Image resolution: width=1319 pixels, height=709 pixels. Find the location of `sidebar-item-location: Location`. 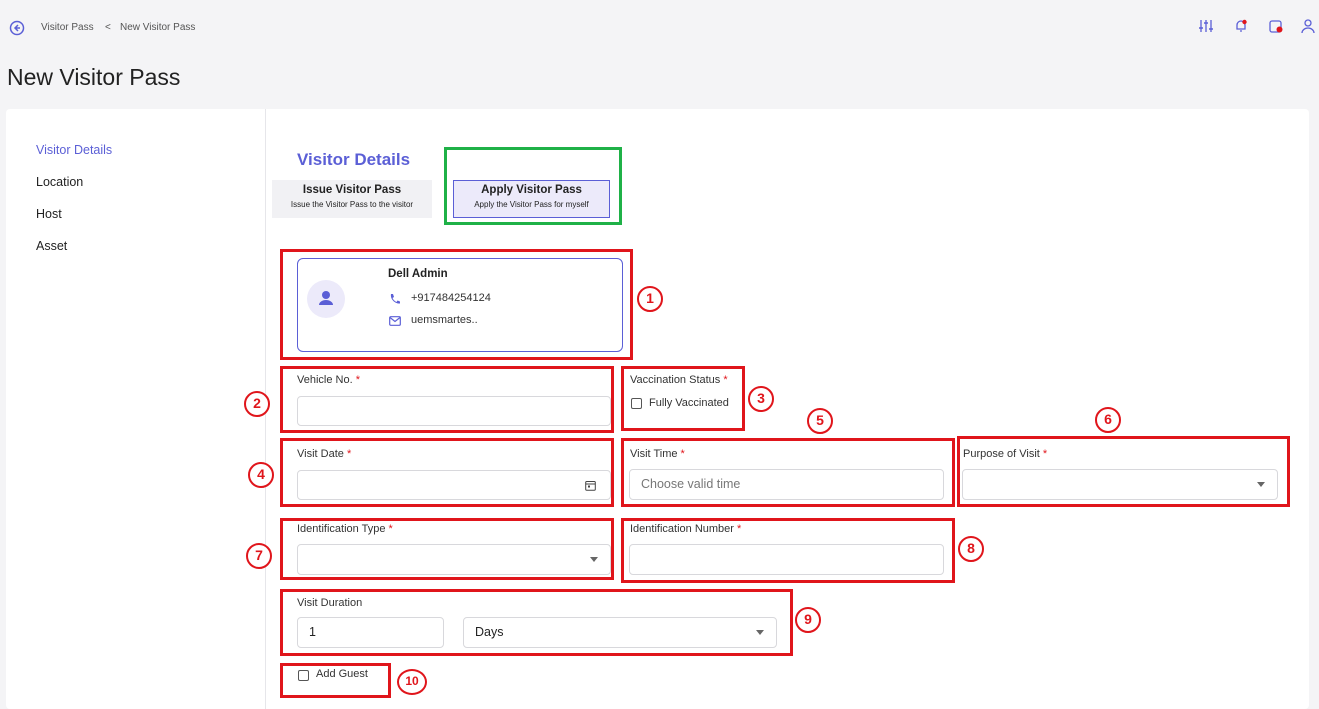

sidebar-item-location: Location is located at coordinates (59, 182).